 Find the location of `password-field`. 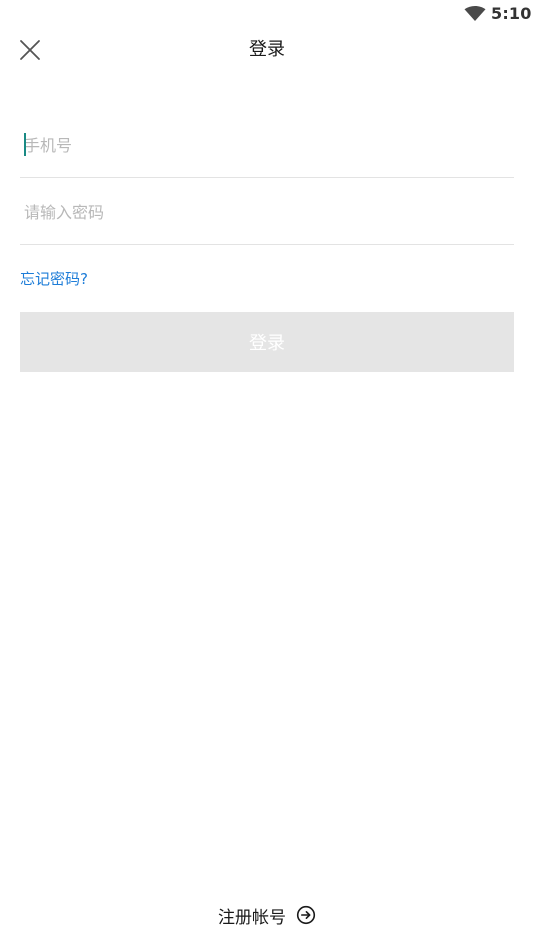

password-field is located at coordinates (267, 211).